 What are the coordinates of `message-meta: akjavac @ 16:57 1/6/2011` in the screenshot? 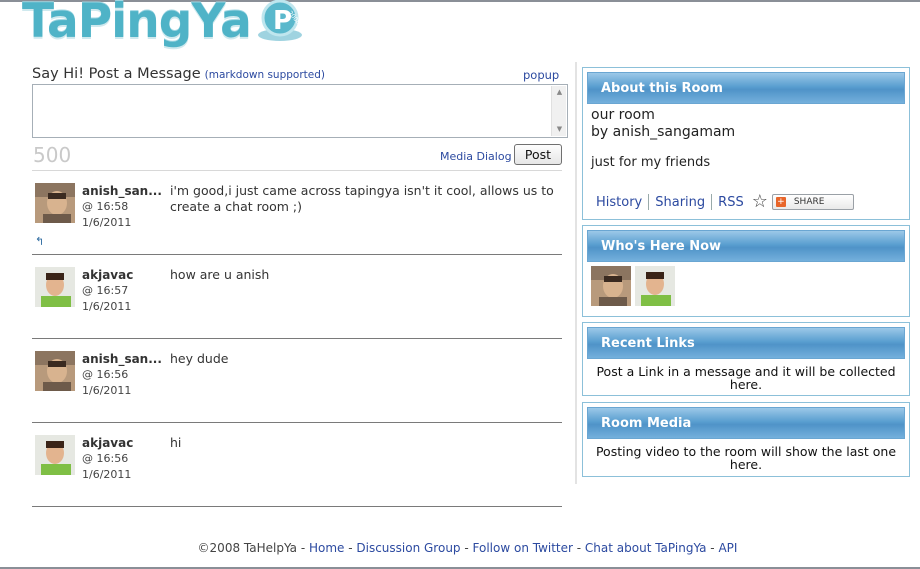 It's located at (122, 291).